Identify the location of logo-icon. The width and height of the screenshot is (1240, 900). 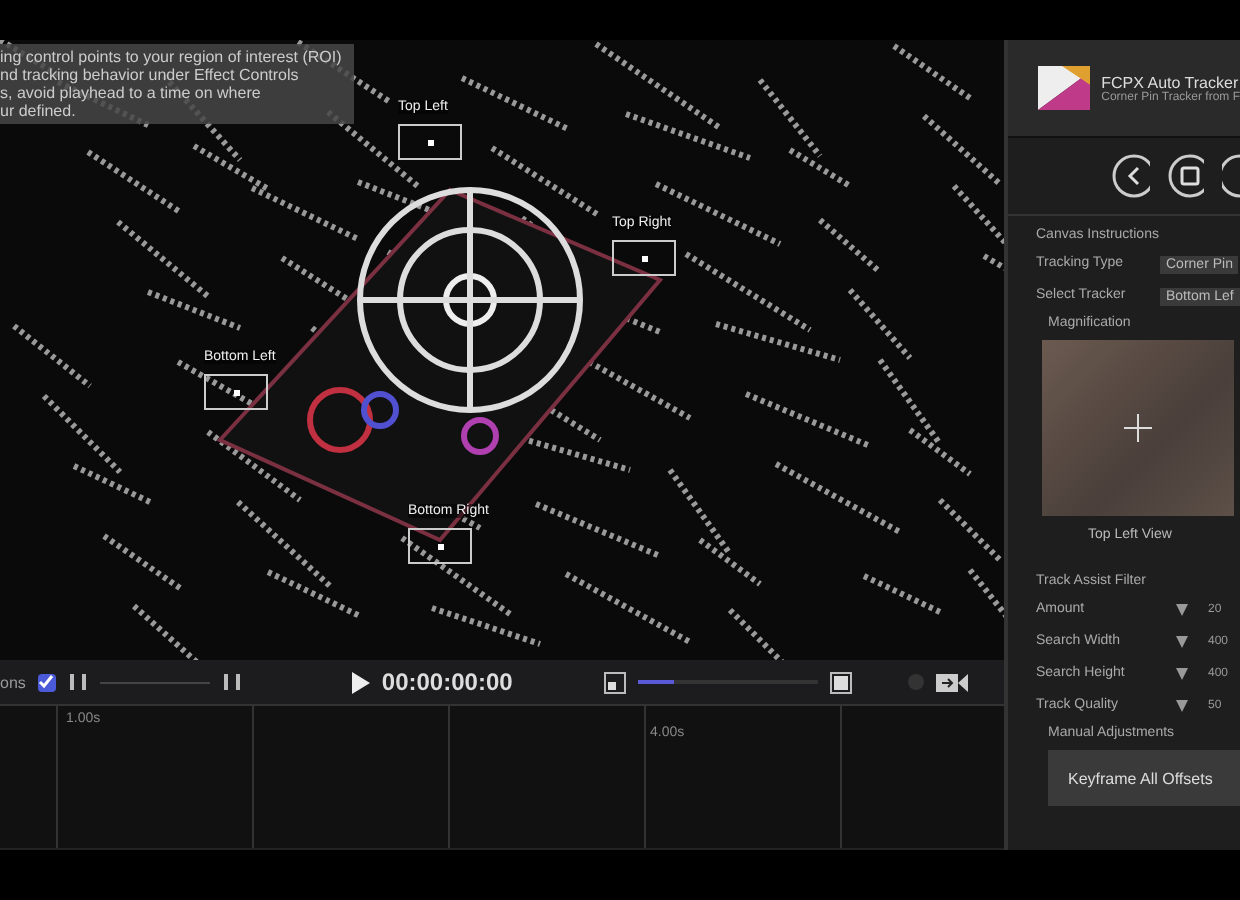
(1064, 88).